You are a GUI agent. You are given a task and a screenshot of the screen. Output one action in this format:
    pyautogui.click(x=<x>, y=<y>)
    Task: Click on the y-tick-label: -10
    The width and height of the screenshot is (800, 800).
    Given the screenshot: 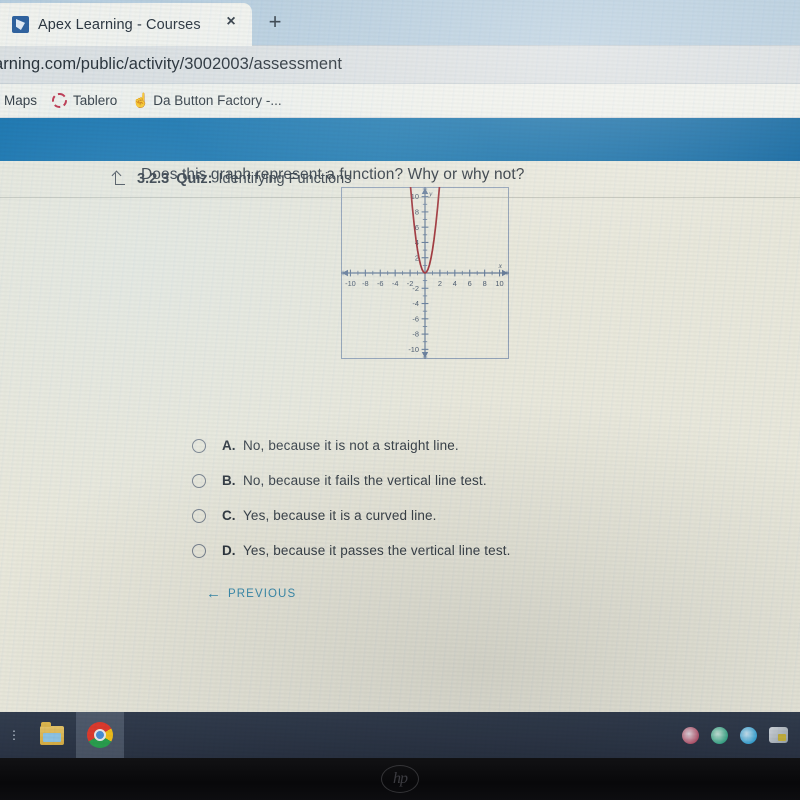 What is the action you would take?
    pyautogui.click(x=413, y=349)
    